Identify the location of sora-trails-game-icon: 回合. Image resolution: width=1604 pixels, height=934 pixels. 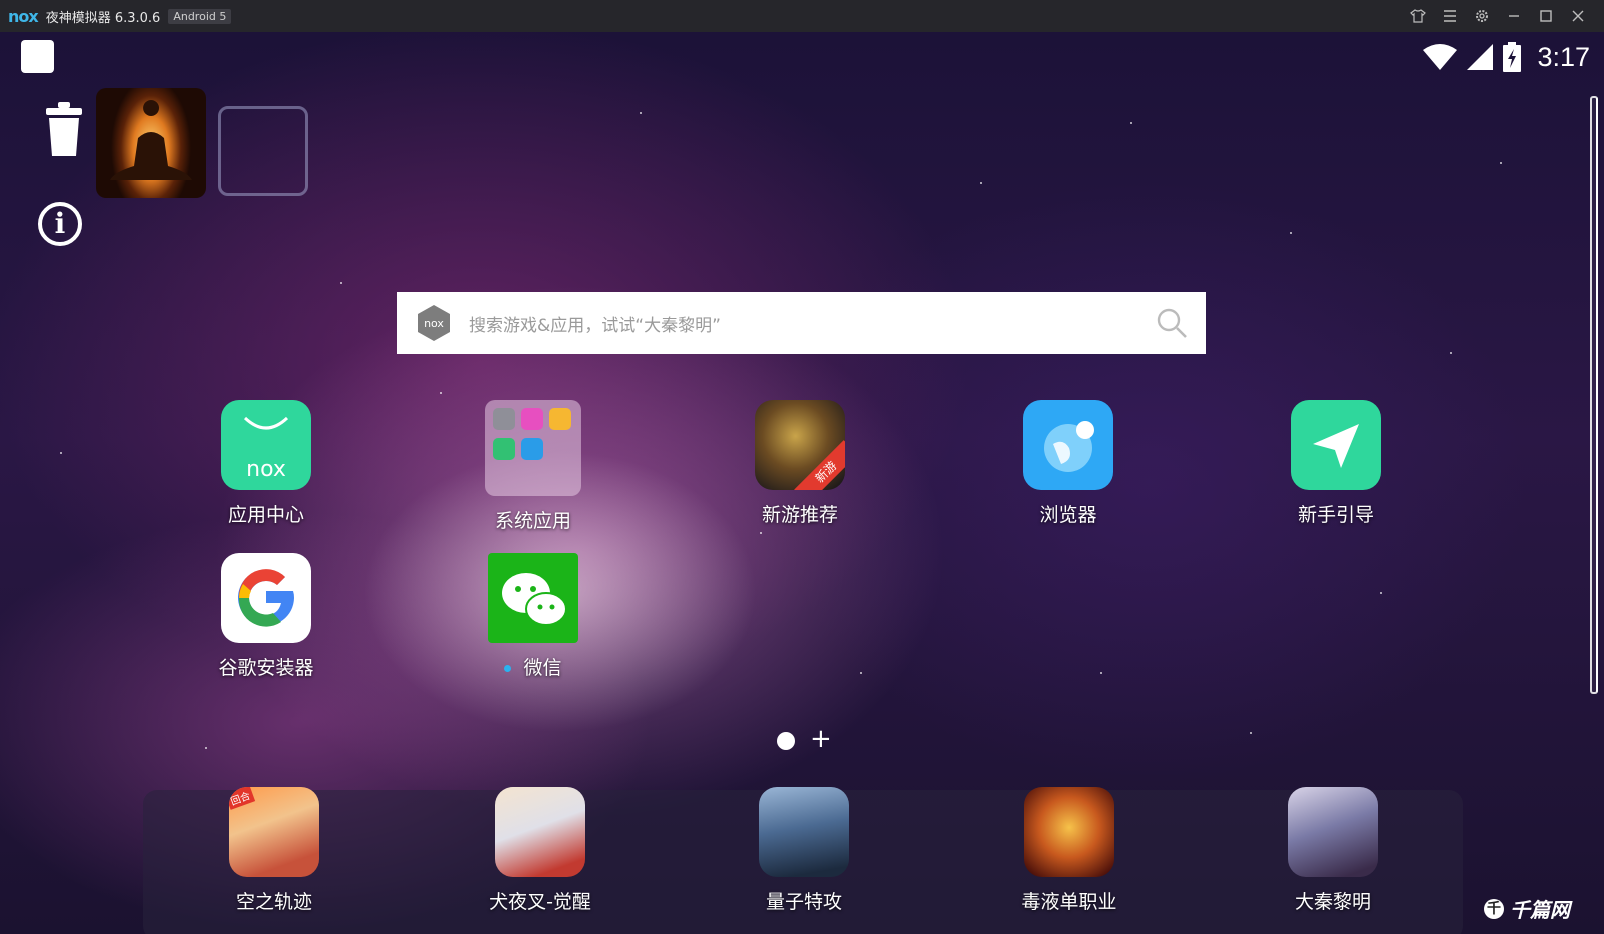
(274, 832).